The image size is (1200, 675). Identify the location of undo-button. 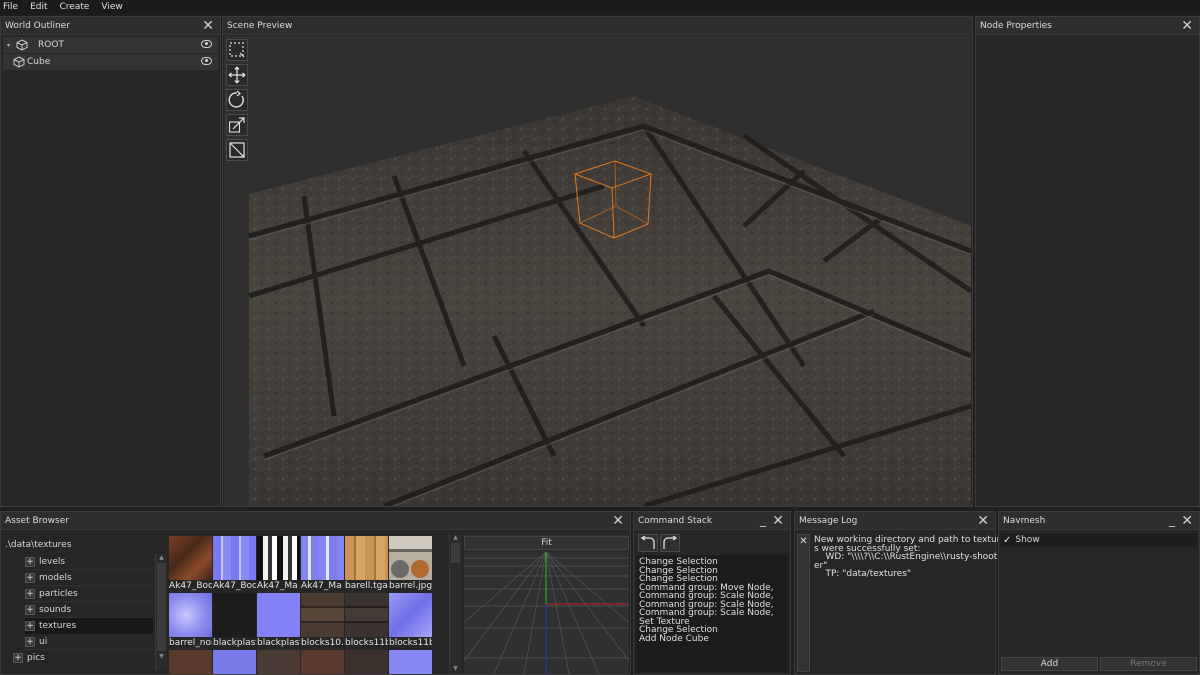
(648, 543).